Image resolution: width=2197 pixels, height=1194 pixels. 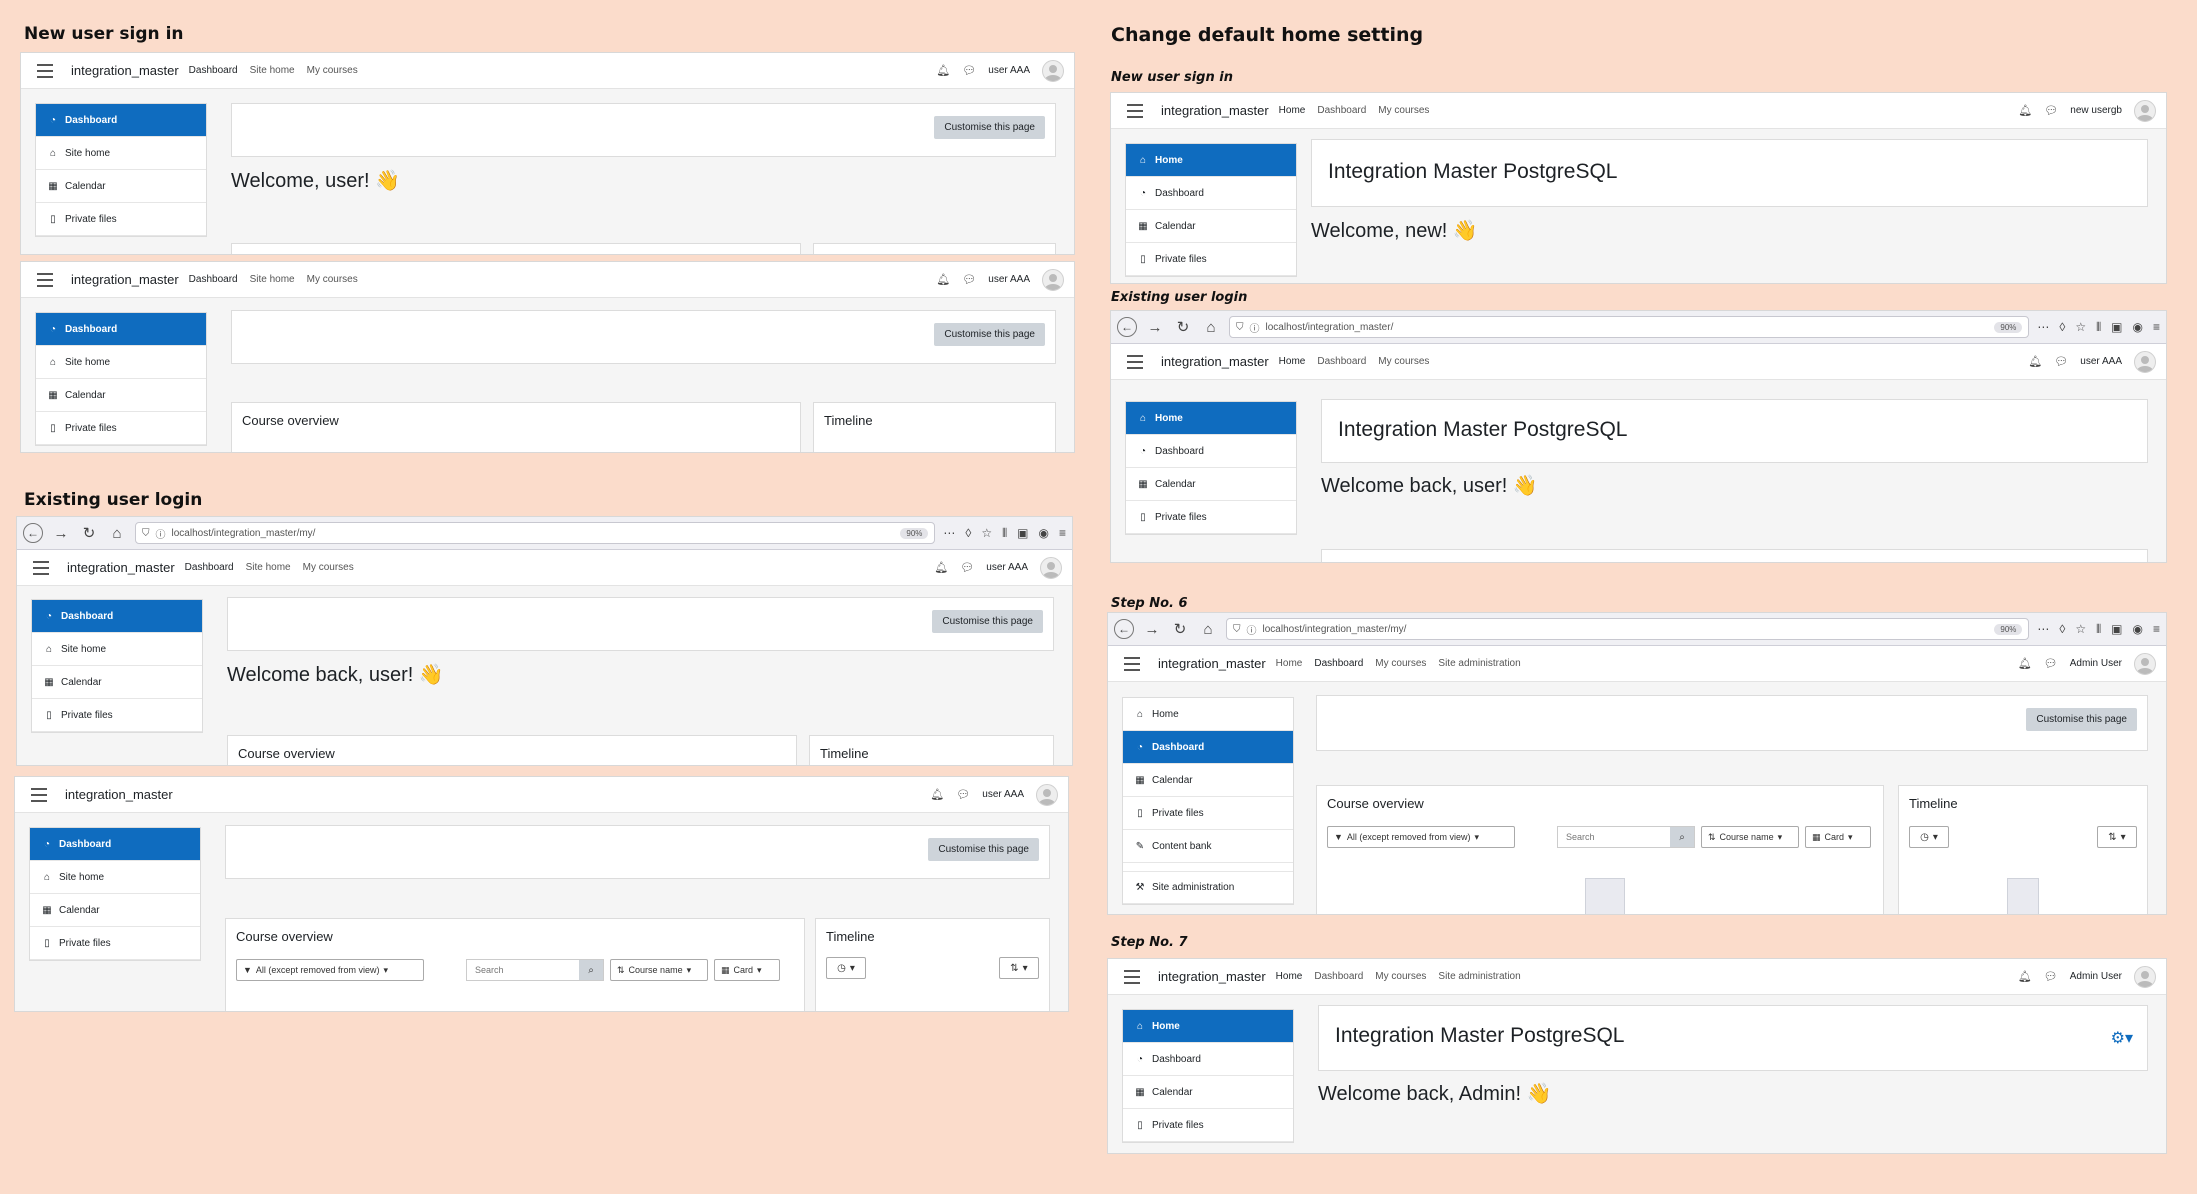 I want to click on account-icon: ◉, so click(x=2138, y=327).